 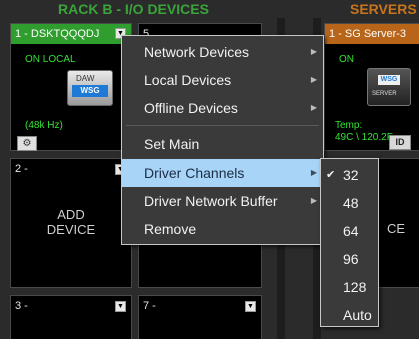 I want to click on device-status: ON LOCAL, so click(x=50, y=59).